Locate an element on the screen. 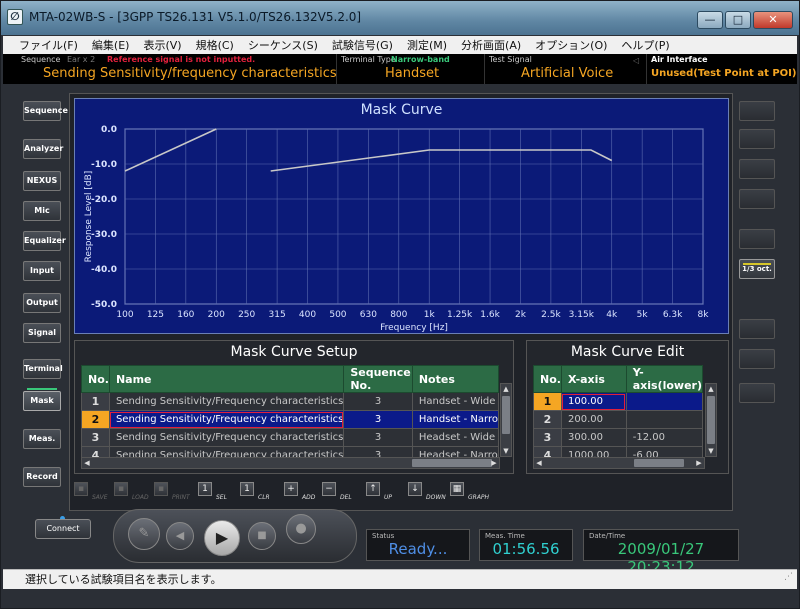 This screenshot has width=800, height=609. menu-item-8: 分析画面(A) is located at coordinates (491, 45).